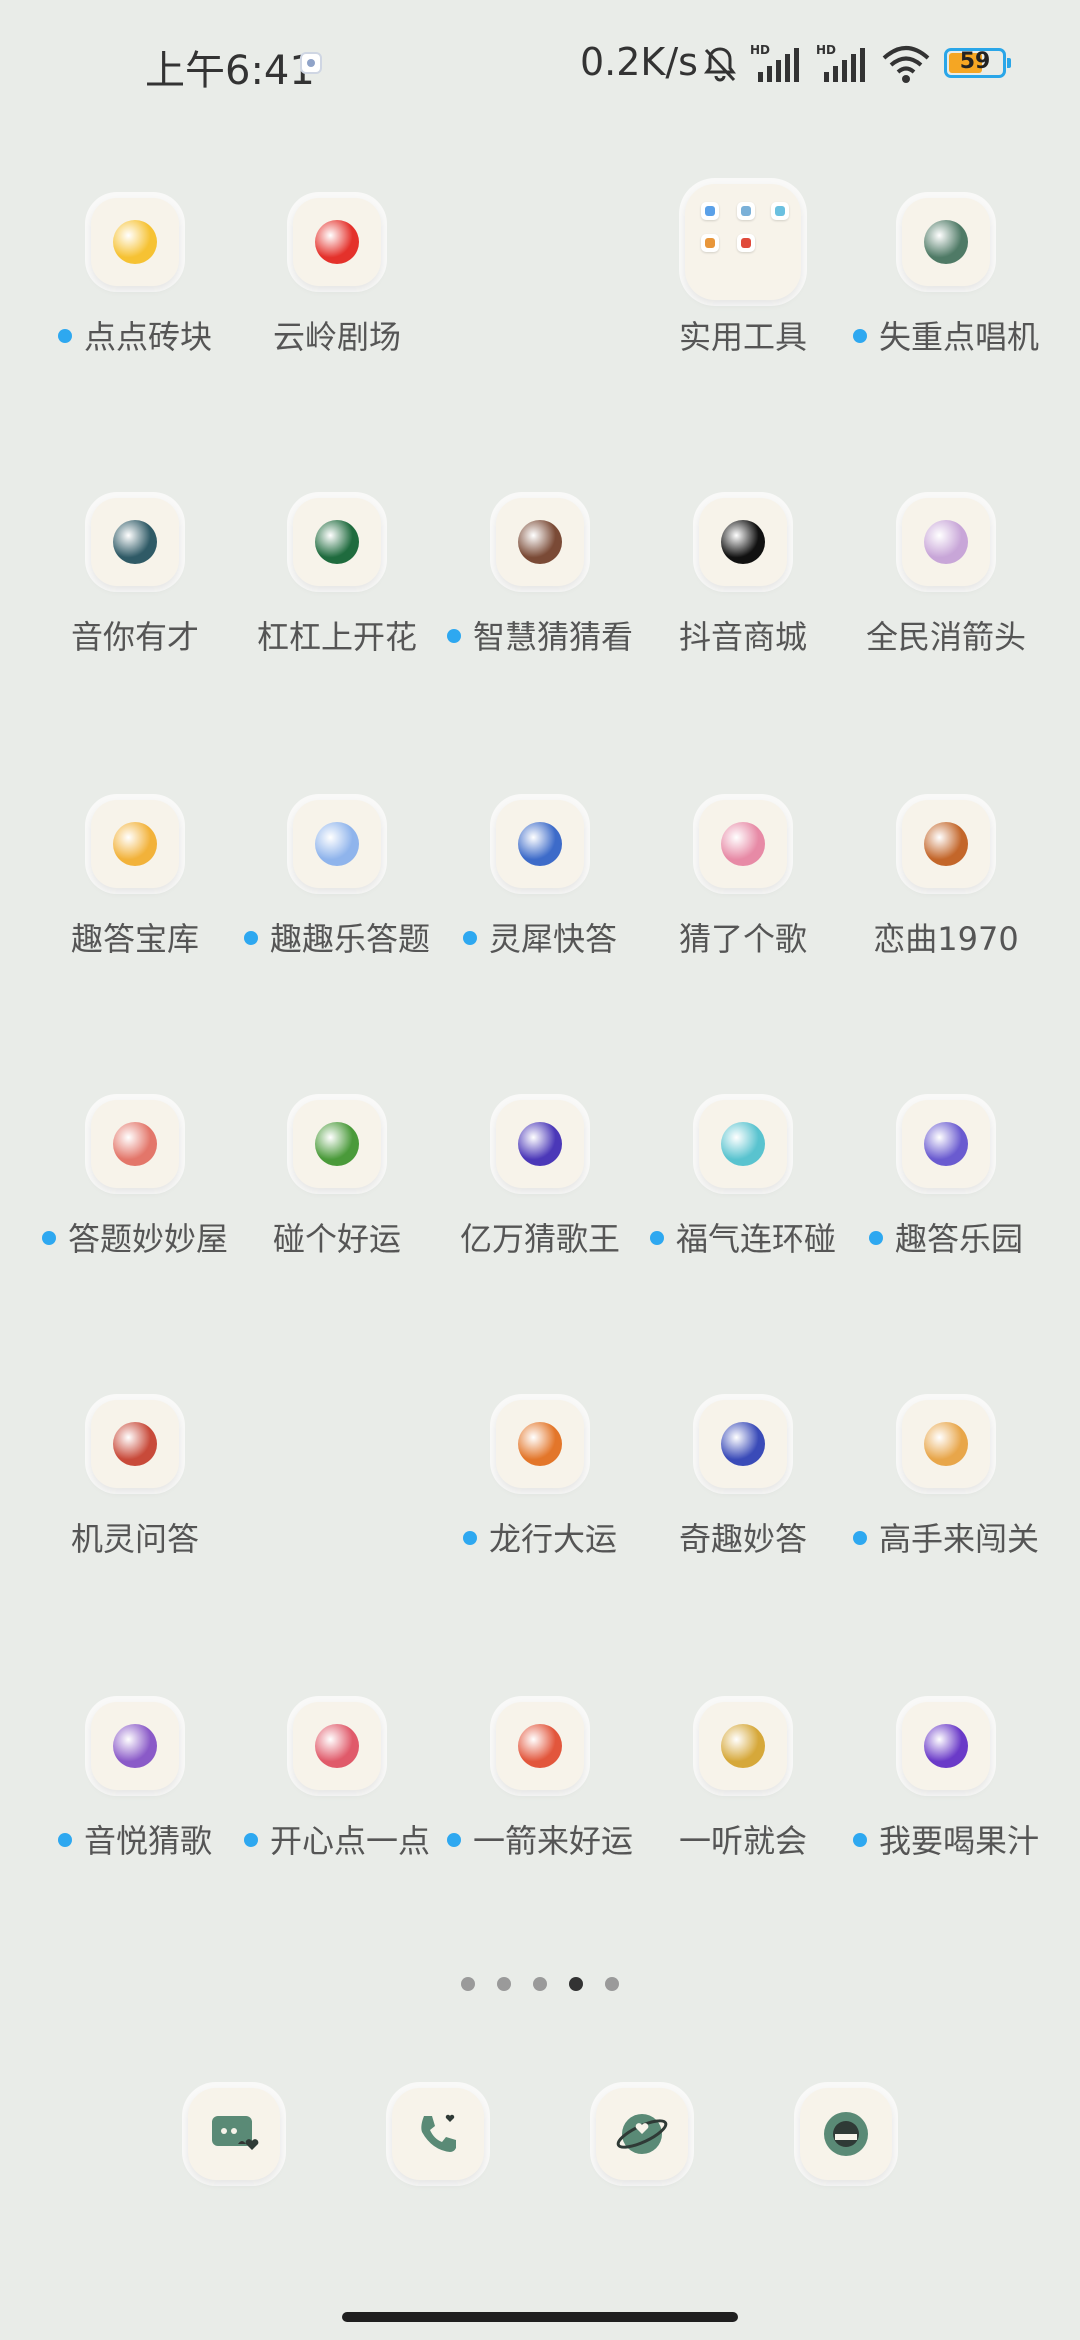 Image resolution: width=1080 pixels, height=2340 pixels. Describe the element at coordinates (438, 2134) in the screenshot. I see `dock-phone-button` at that location.